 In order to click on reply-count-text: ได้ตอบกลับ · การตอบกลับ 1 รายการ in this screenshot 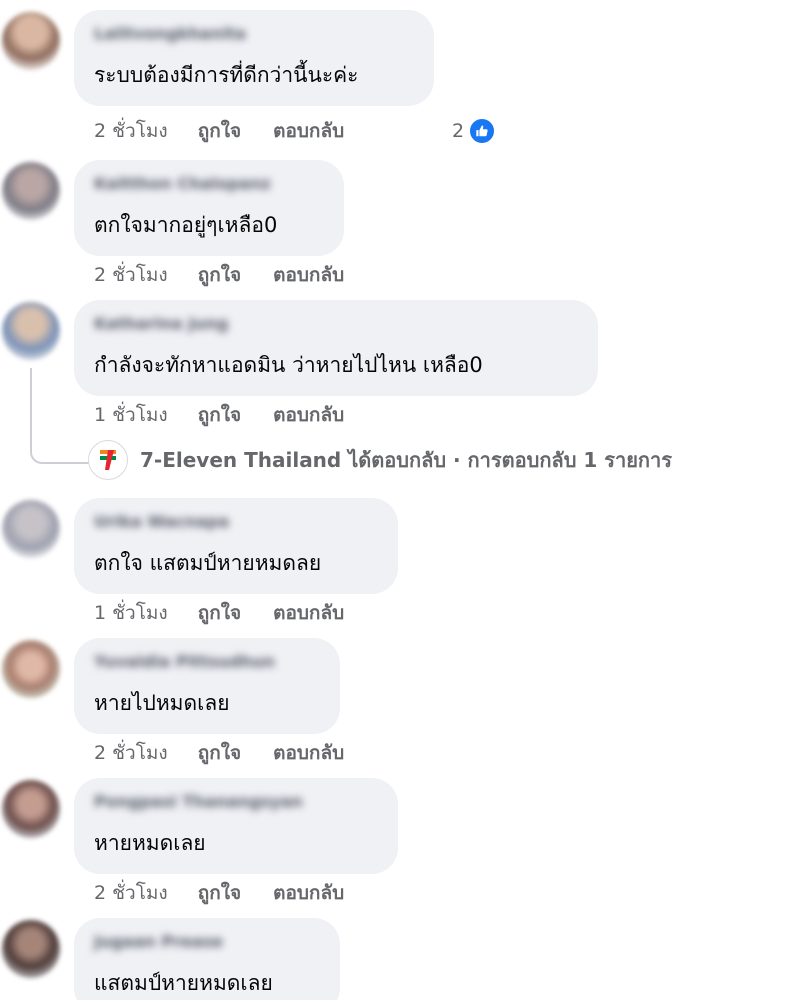, I will do `click(510, 460)`.